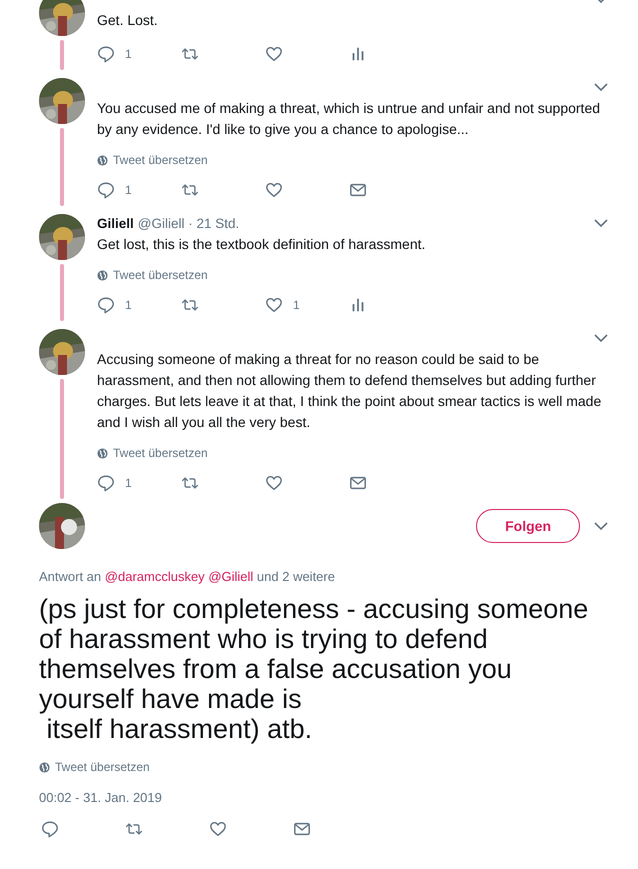  Describe the element at coordinates (154, 576) in the screenshot. I see `mention-link: @daramccluskey` at that location.